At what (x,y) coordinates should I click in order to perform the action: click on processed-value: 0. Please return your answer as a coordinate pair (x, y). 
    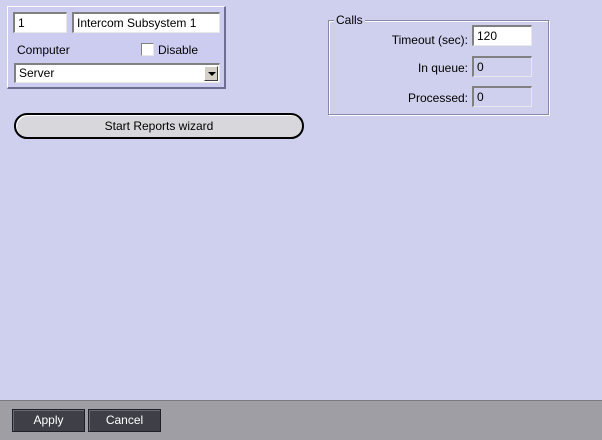
    Looking at the image, I should click on (480, 97).